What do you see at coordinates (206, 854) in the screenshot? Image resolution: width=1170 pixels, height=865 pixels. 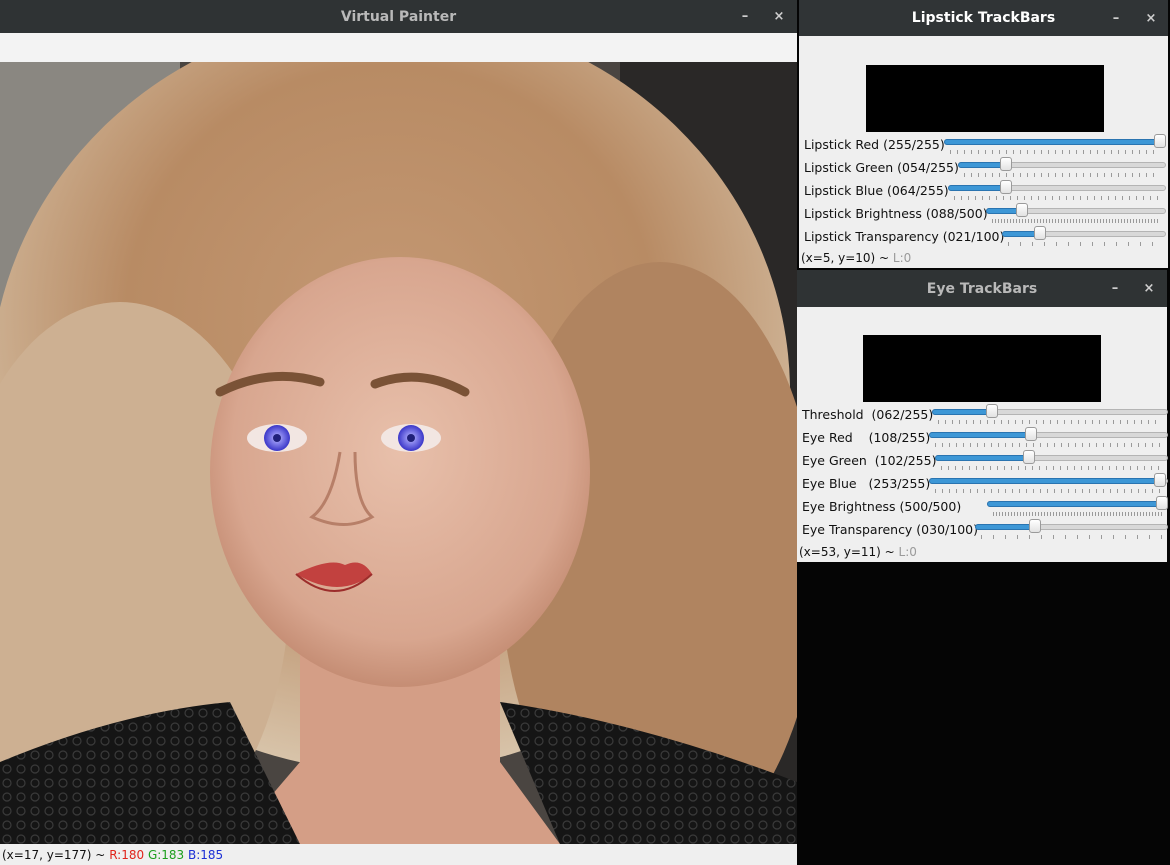 I see `pixel-blue-value: B:185` at bounding box center [206, 854].